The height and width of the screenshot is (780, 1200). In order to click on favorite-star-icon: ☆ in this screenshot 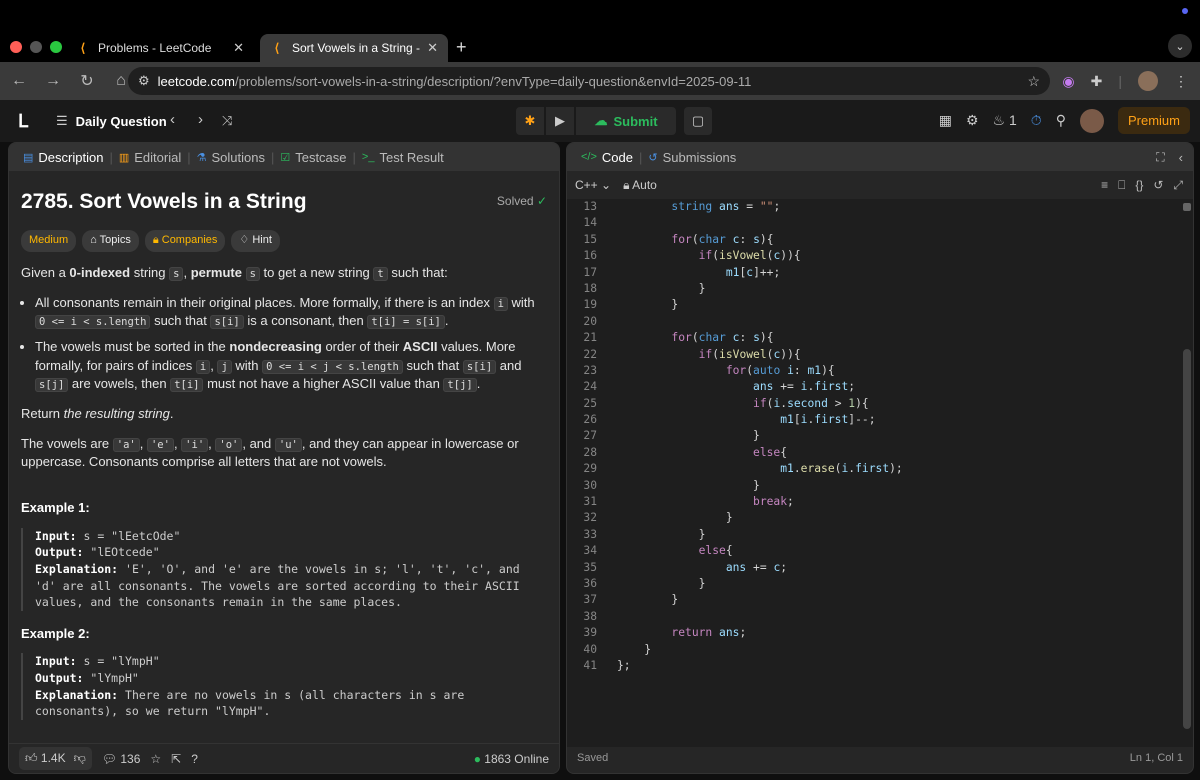, I will do `click(155, 759)`.